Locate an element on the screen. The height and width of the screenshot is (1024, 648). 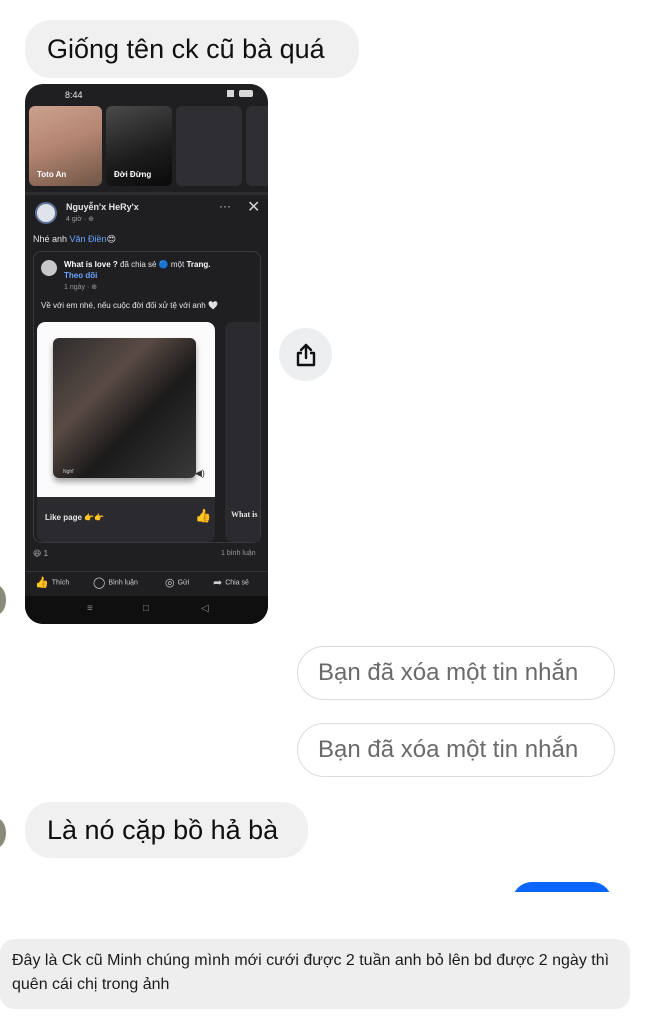
shared-title-love: love ? is located at coordinates (106, 264).